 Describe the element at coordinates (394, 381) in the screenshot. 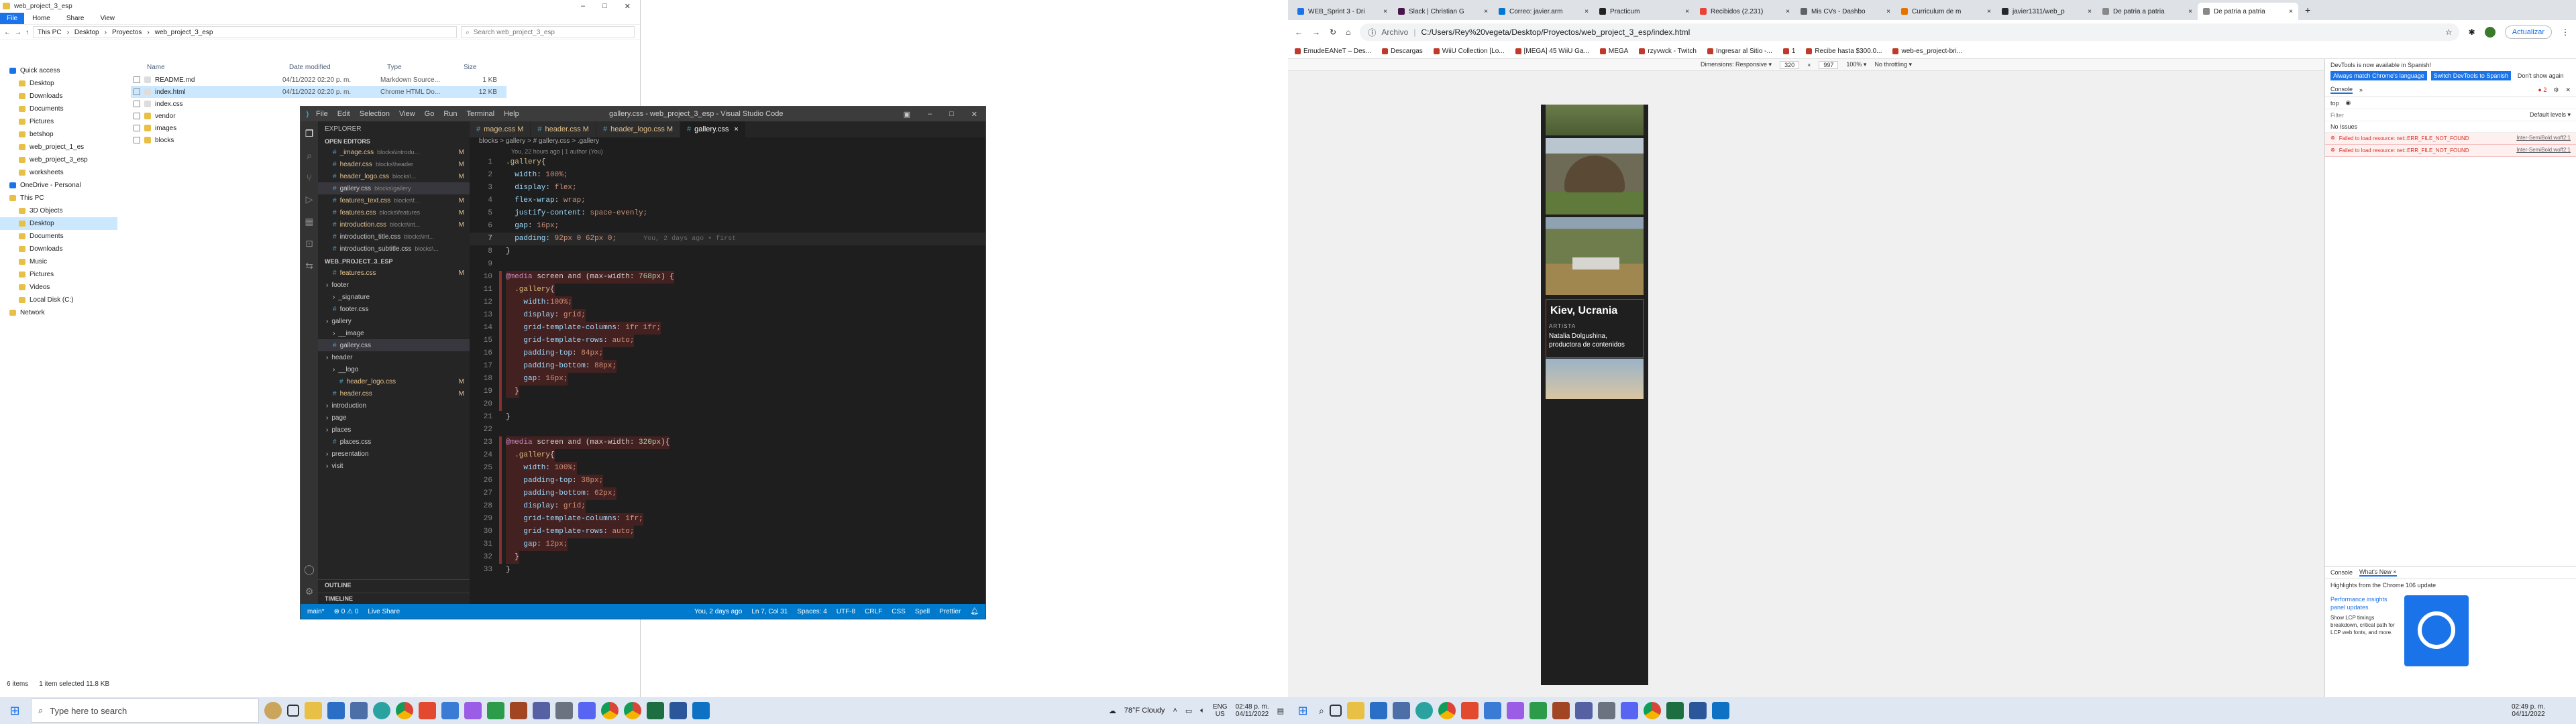

I see `tree-item: # header_logo.css M` at that location.